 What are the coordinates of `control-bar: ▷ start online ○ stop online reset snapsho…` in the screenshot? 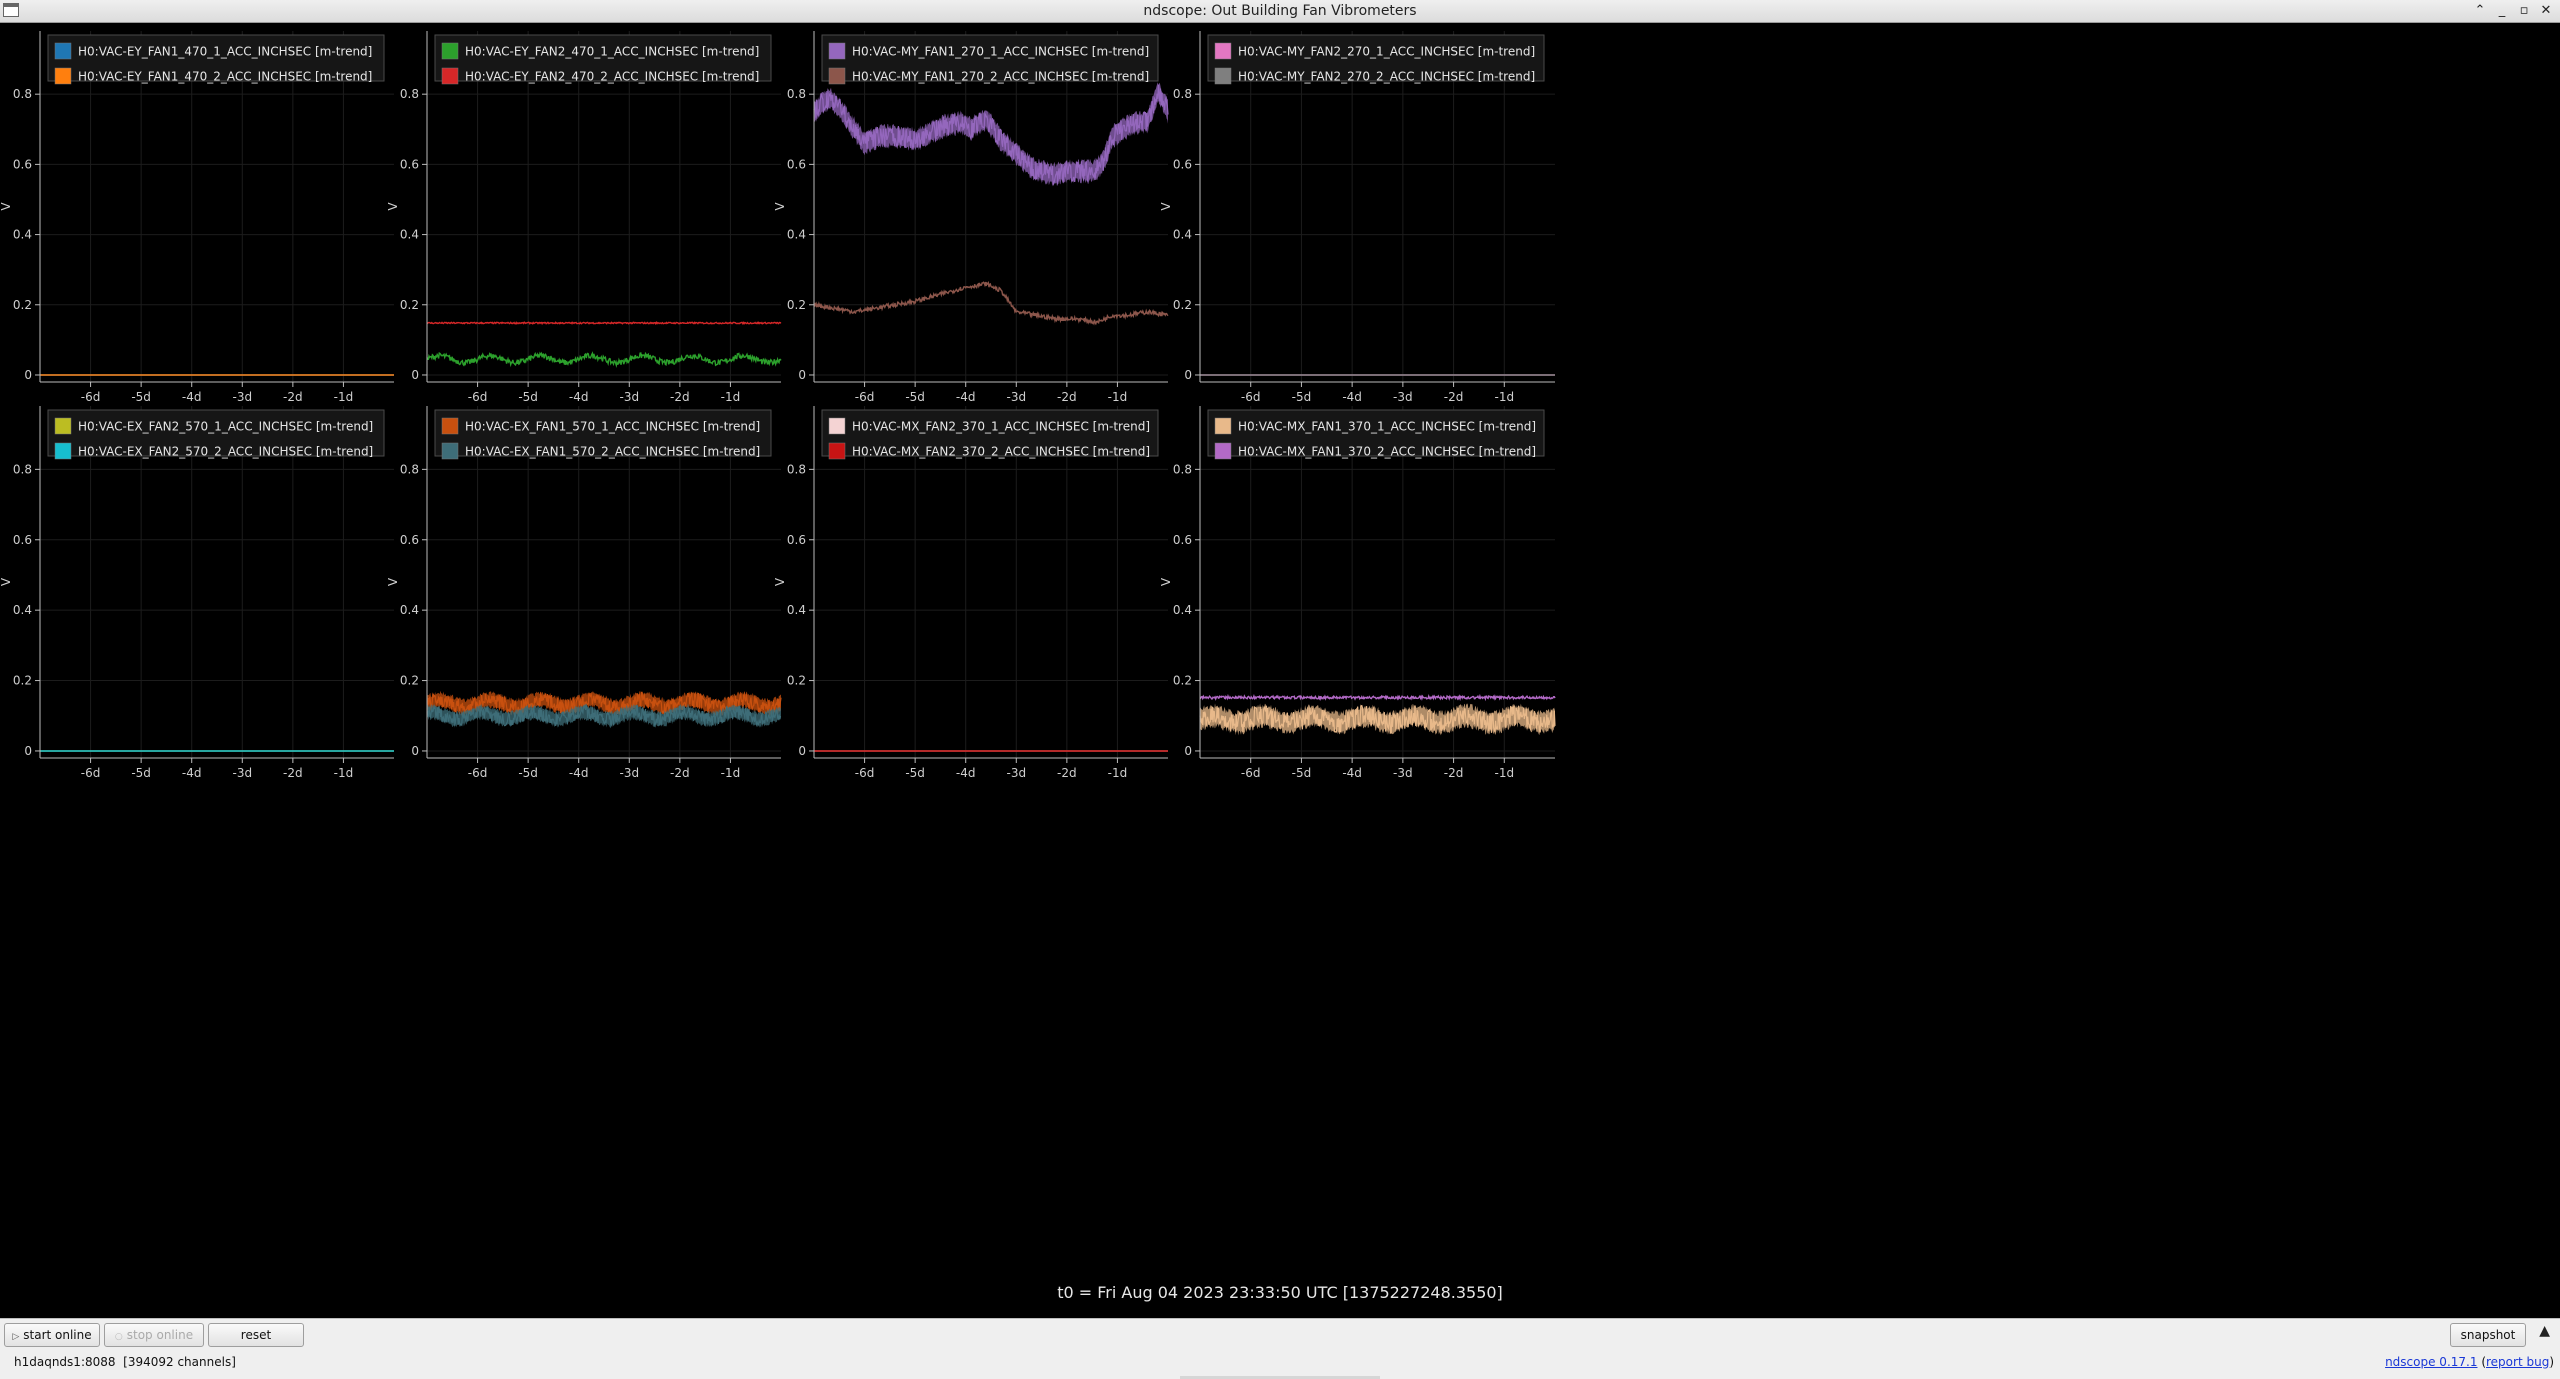 It's located at (1280, 1348).